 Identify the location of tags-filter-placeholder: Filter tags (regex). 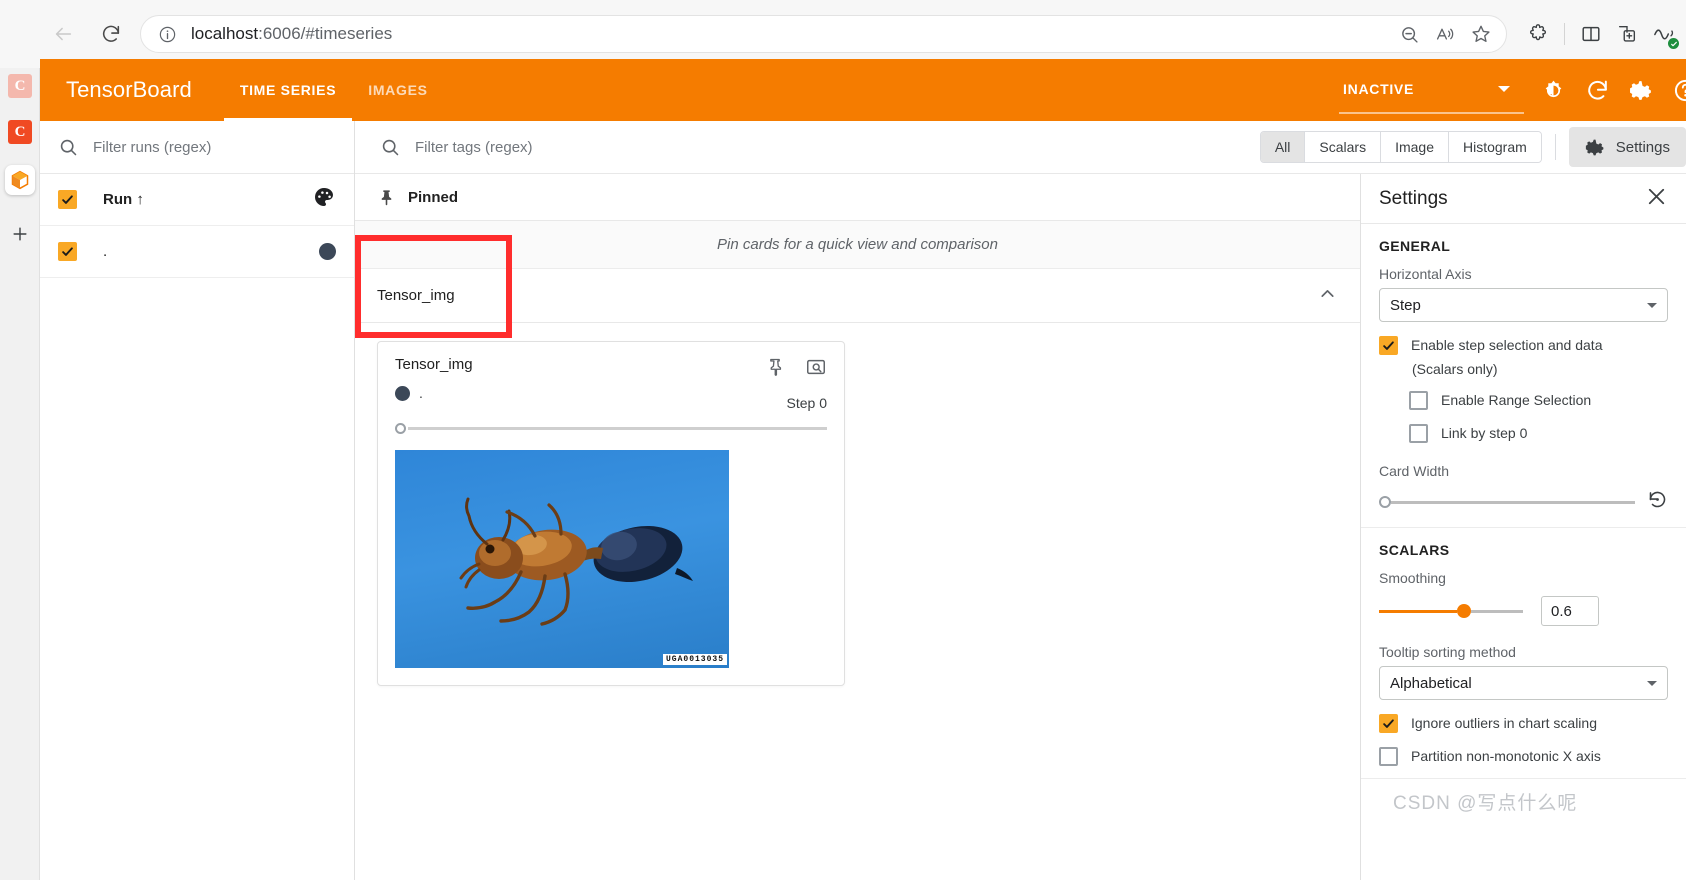
(474, 147).